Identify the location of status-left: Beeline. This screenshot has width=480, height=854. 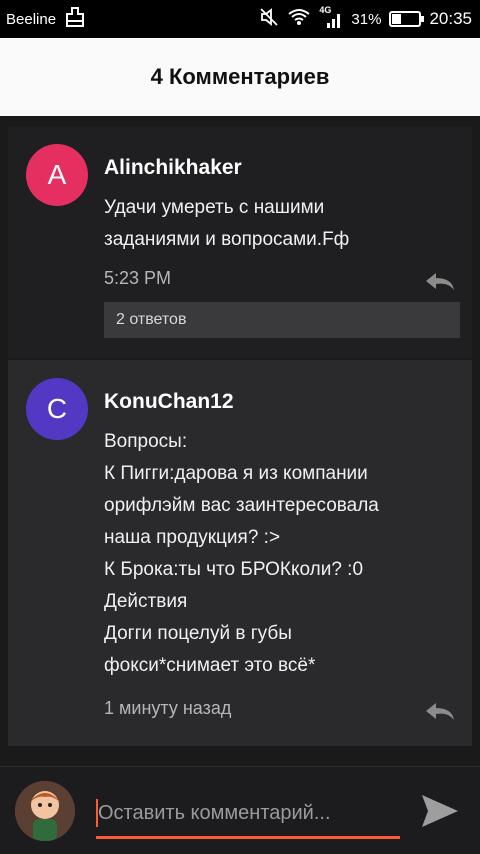
(46, 19).